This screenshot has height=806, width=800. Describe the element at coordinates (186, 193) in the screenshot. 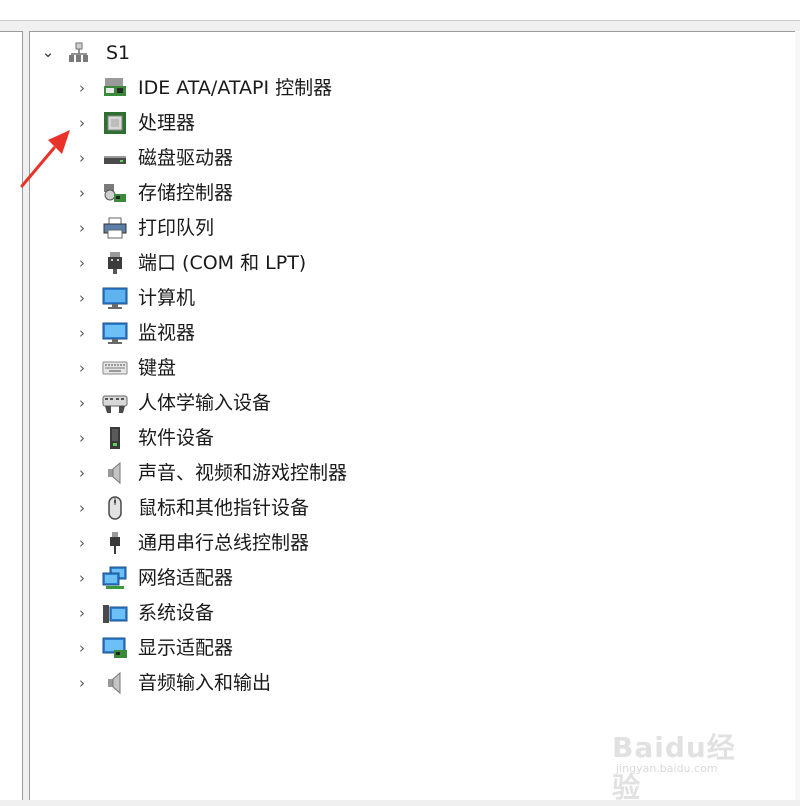

I see `item-label: 存储控制器` at that location.